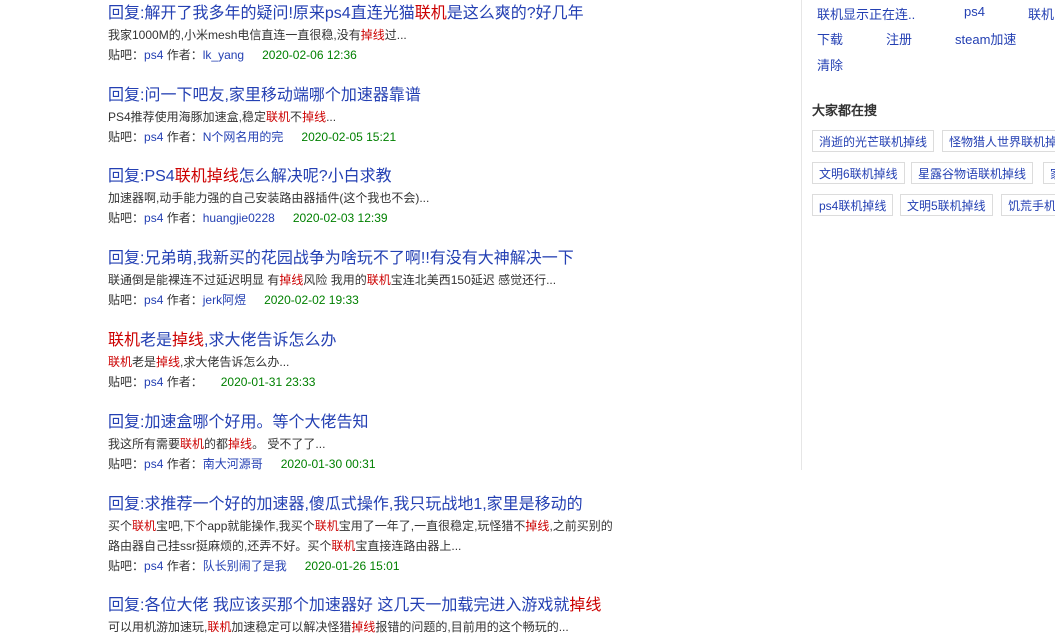  Describe the element at coordinates (1028, 205) in the screenshot. I see `hot-search-tag: 饥荒手机` at that location.